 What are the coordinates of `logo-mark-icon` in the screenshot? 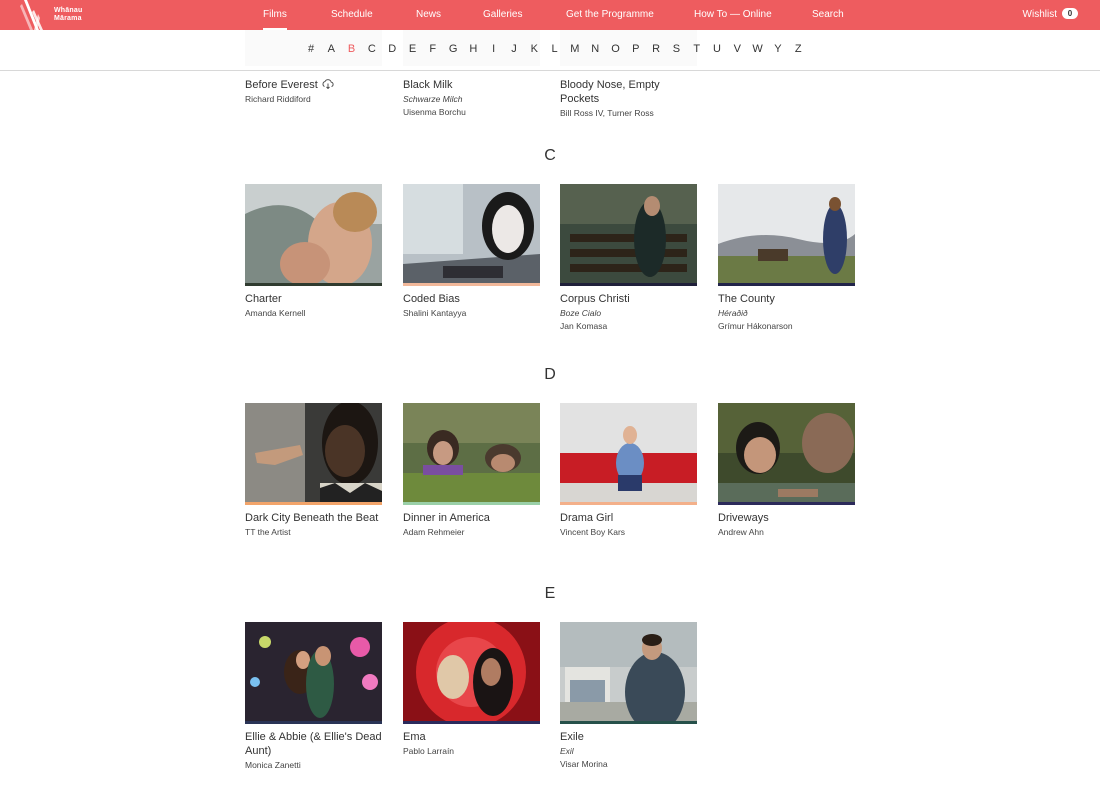 It's located at (31, 15).